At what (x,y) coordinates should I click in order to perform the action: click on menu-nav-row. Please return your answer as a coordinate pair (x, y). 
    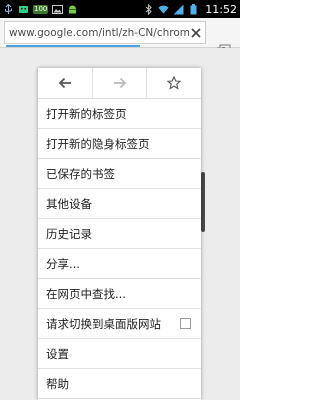
    Looking at the image, I should click on (119, 83).